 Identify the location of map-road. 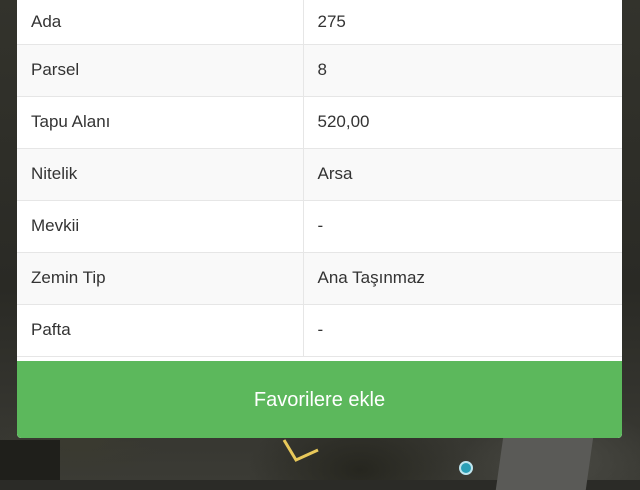
(545, 460).